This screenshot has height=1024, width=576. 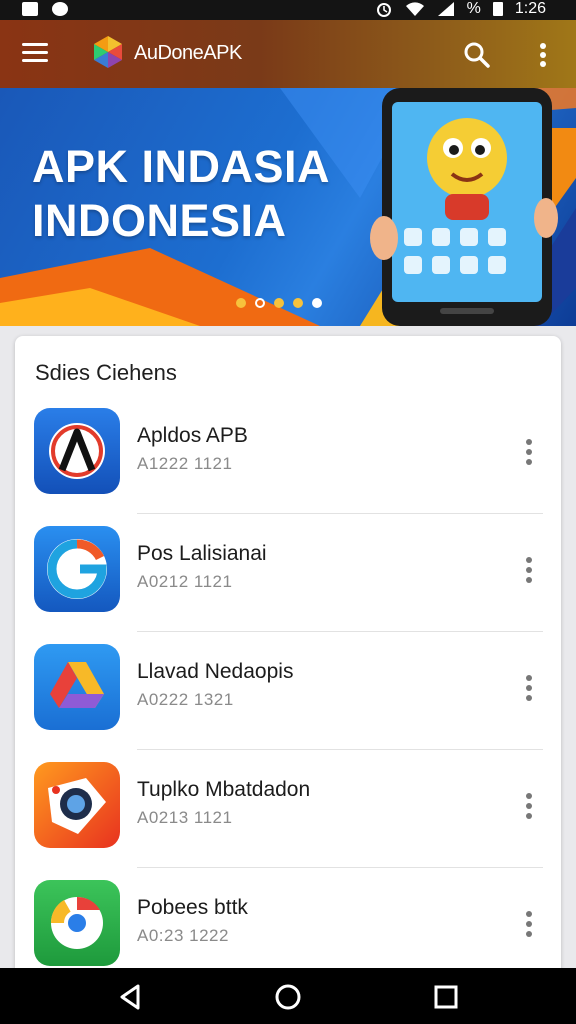 I want to click on system-nav-bar, so click(x=288, y=996).